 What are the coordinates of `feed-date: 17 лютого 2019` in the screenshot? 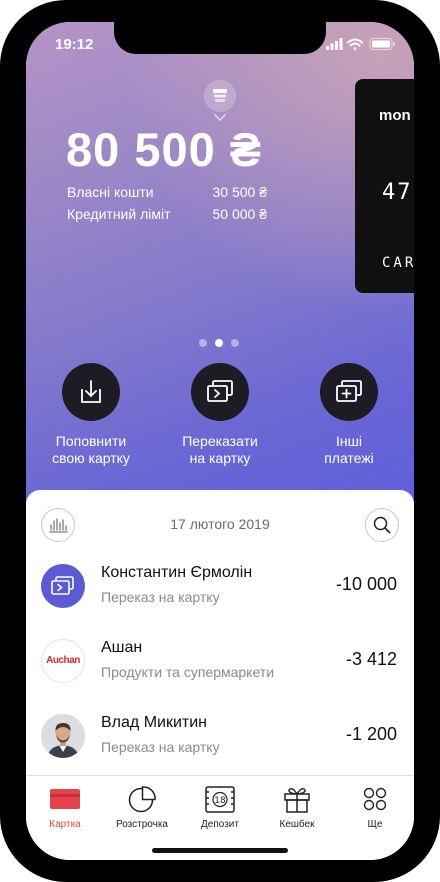 It's located at (220, 524).